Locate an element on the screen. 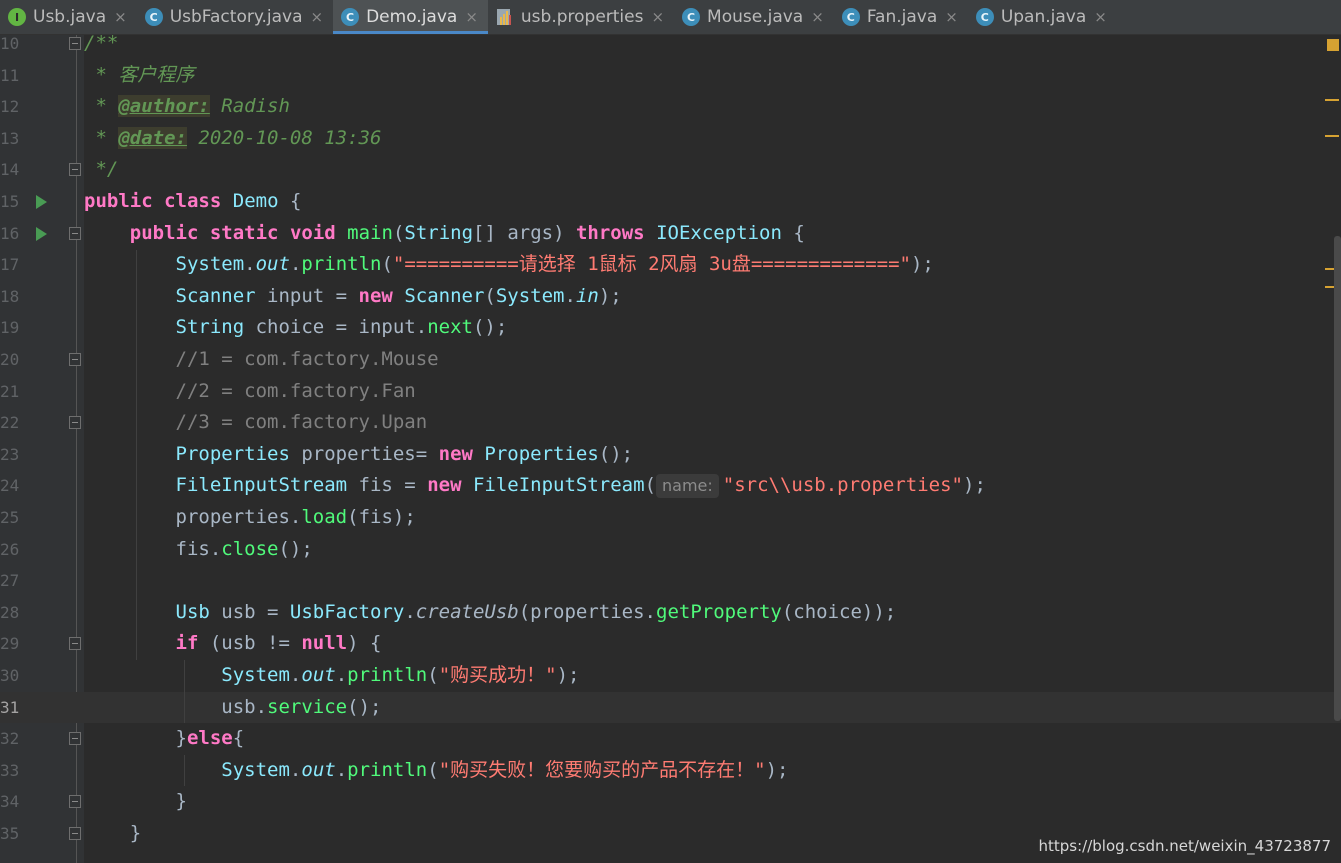 The width and height of the screenshot is (1341, 863). tab-upan-java: C Upan.java × is located at coordinates (1042, 17).